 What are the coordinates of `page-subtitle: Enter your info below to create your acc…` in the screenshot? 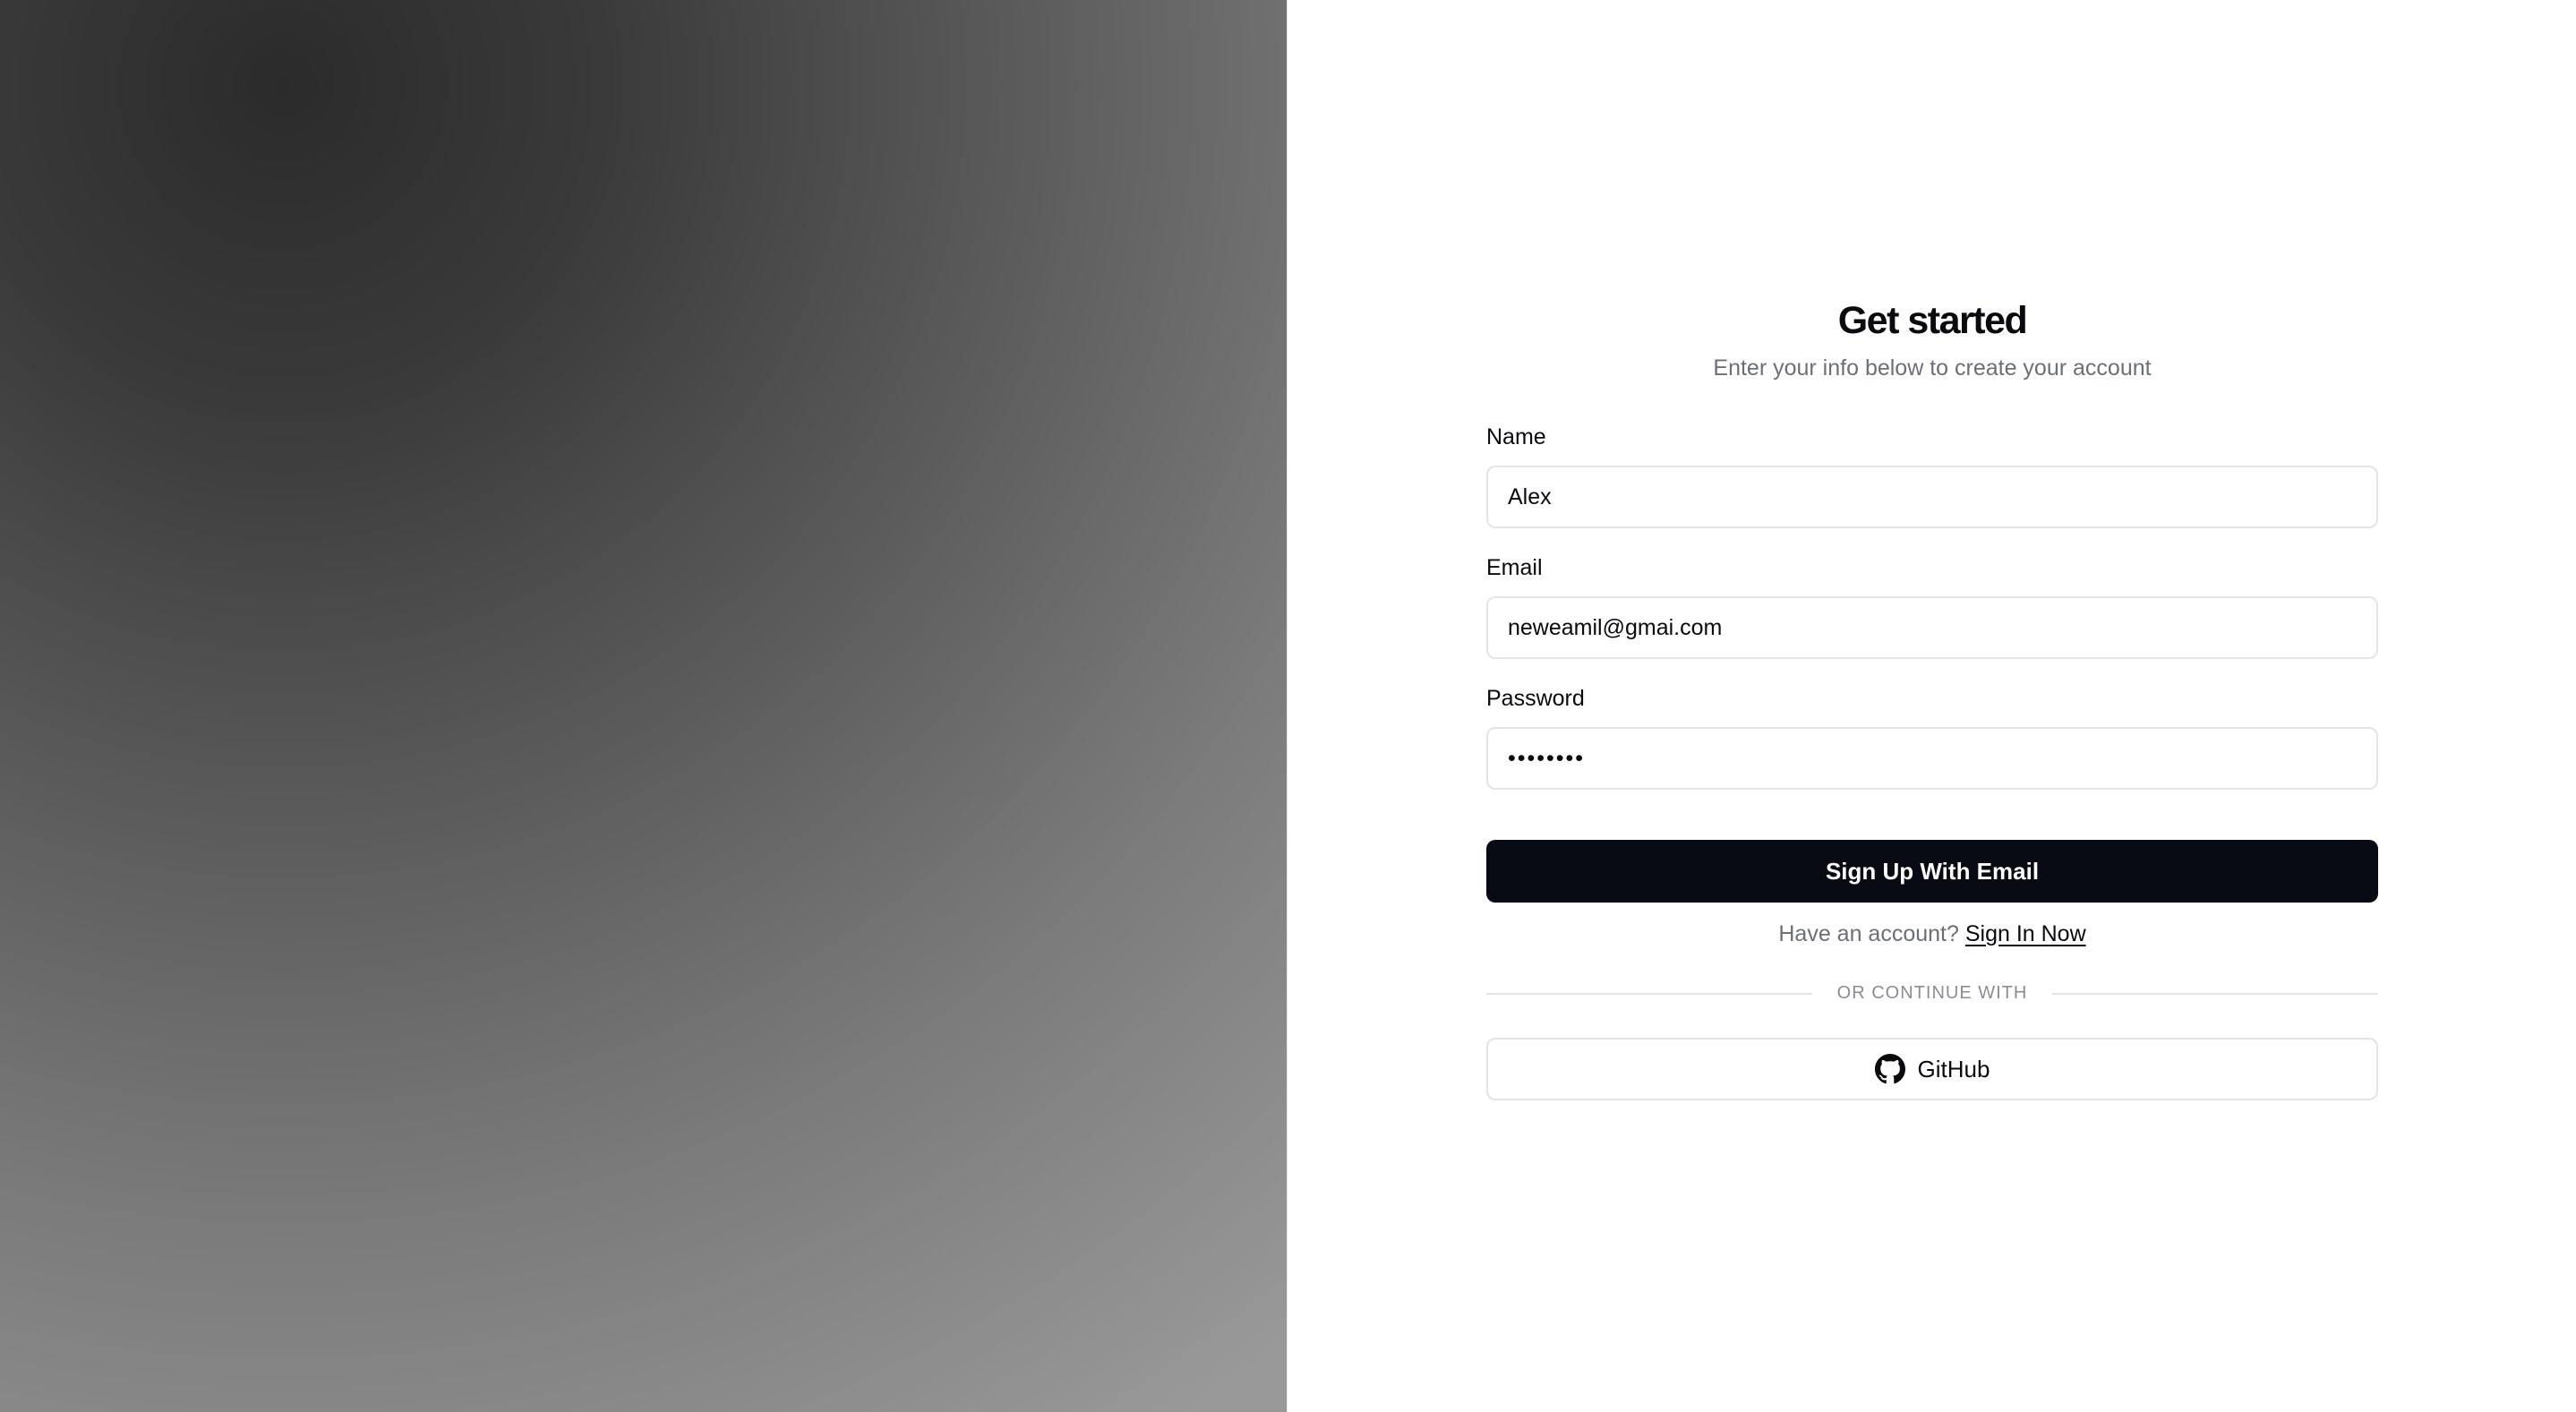 It's located at (1932, 368).